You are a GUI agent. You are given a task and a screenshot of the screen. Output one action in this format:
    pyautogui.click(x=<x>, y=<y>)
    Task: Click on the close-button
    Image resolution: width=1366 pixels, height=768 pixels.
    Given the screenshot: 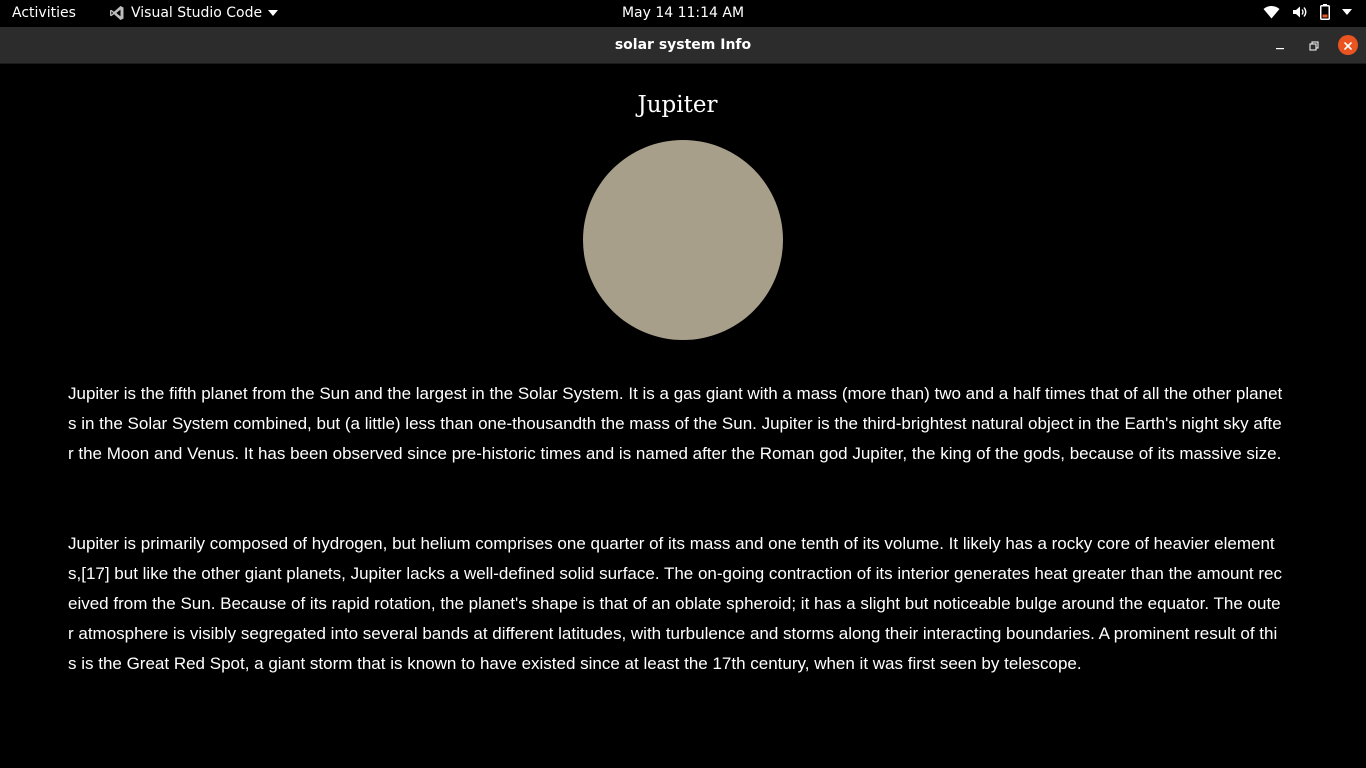 What is the action you would take?
    pyautogui.click(x=1348, y=45)
    